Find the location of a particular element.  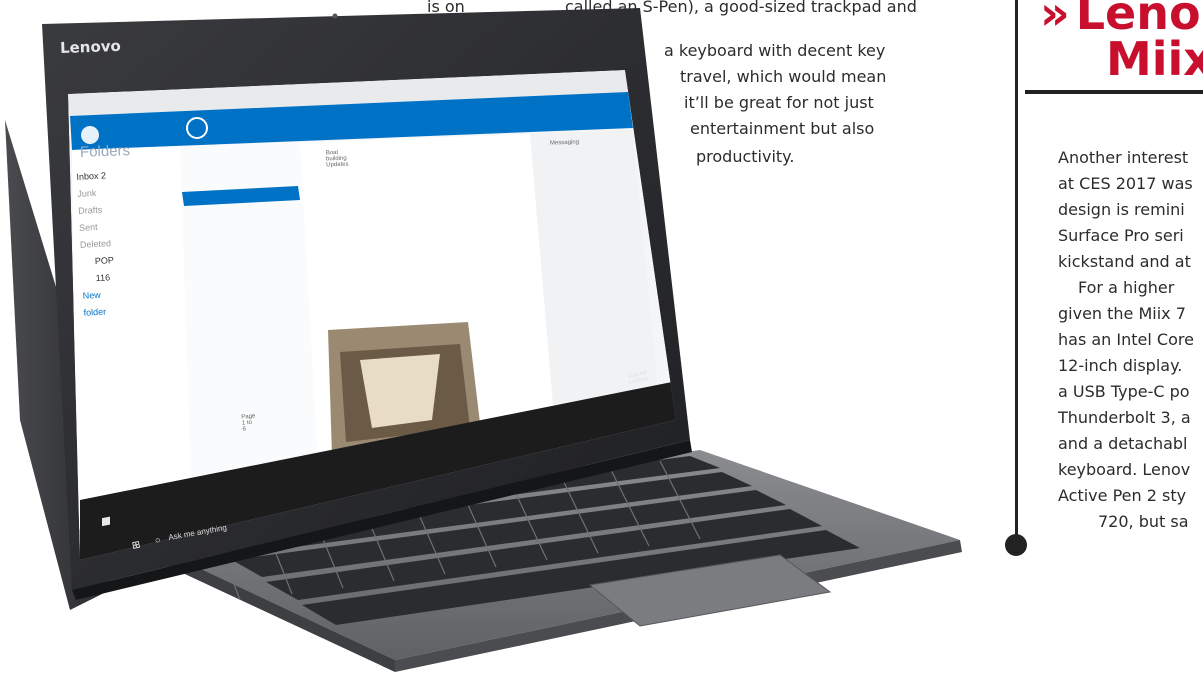

sidebar-heading-rule is located at coordinates (1114, 92).